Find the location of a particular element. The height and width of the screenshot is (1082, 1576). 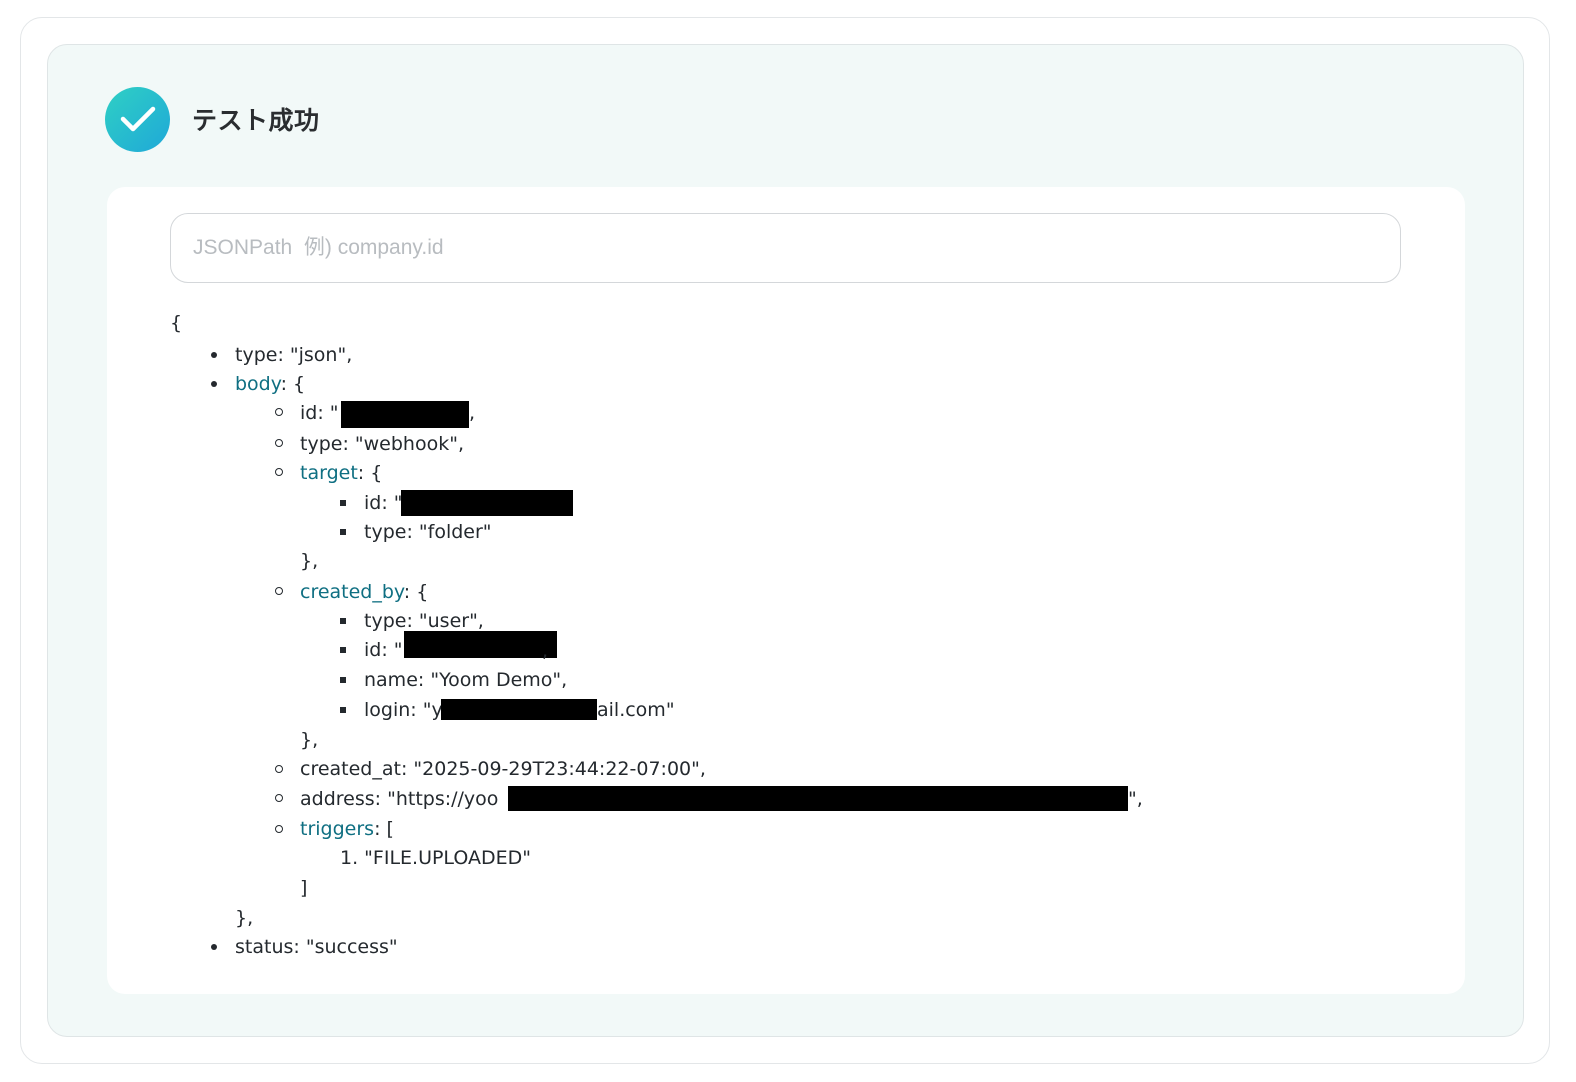

target-open: : { is located at coordinates (370, 473).